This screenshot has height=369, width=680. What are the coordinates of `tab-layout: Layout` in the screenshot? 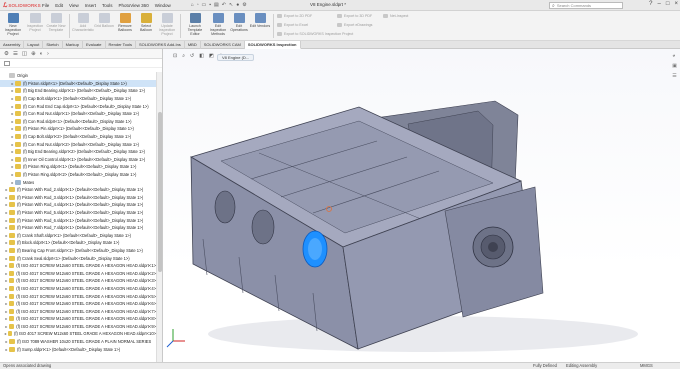 It's located at (34, 45).